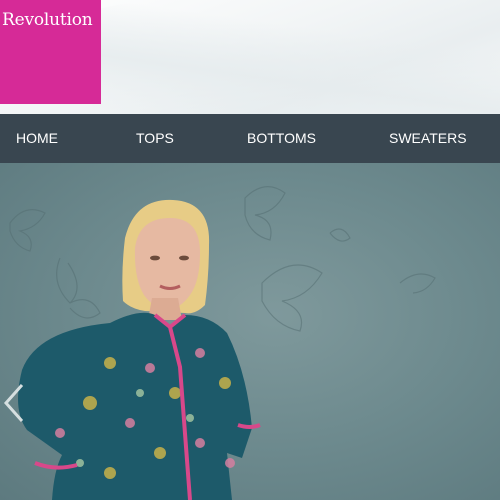  Describe the element at coordinates (155, 138) in the screenshot. I see `nav-item-tops: TOPS` at that location.